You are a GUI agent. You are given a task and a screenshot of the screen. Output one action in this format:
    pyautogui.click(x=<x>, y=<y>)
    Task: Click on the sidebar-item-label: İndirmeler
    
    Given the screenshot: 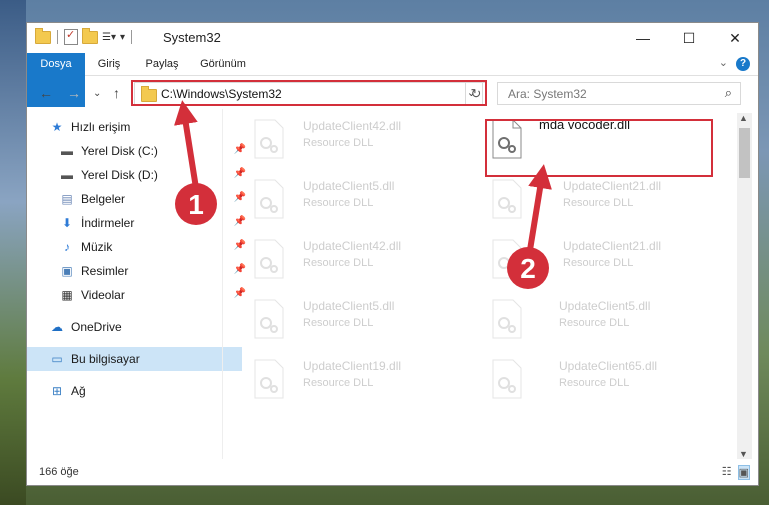 What is the action you would take?
    pyautogui.click(x=108, y=223)
    